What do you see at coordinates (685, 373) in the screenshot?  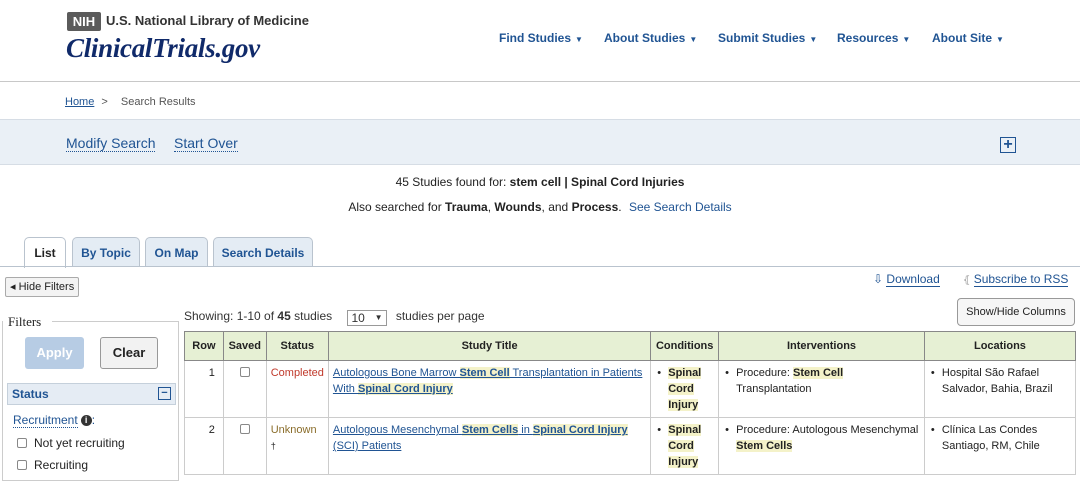 I see `condition-word: Spinal` at bounding box center [685, 373].